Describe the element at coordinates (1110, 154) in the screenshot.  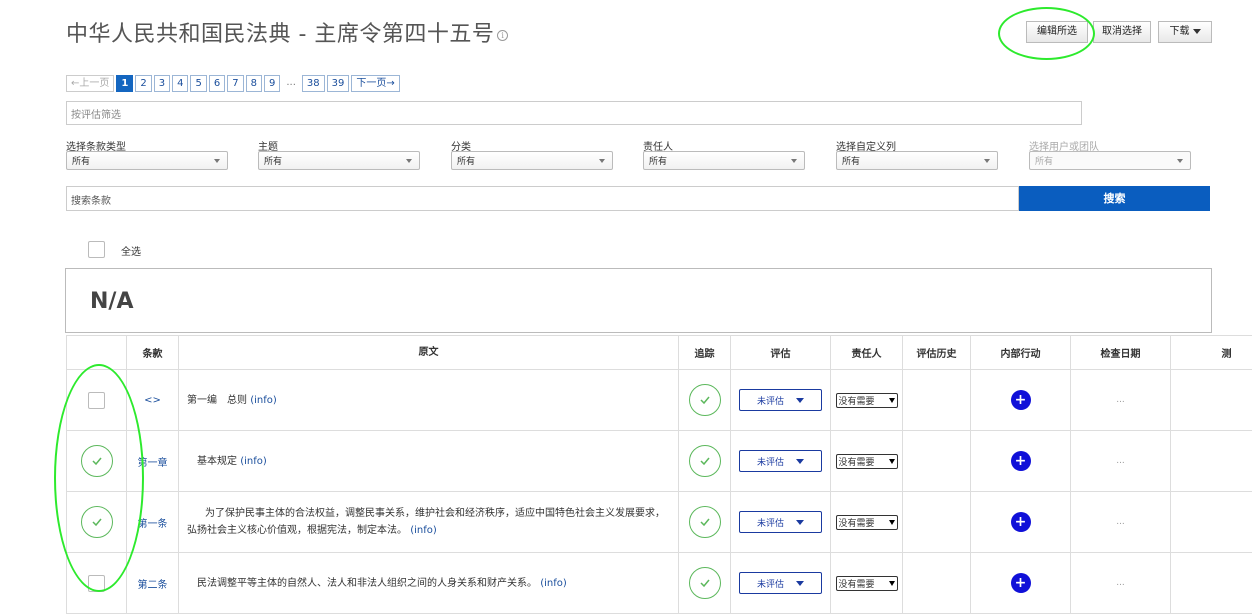
I see `user-team-filter: 选择用户或团队 所有` at that location.